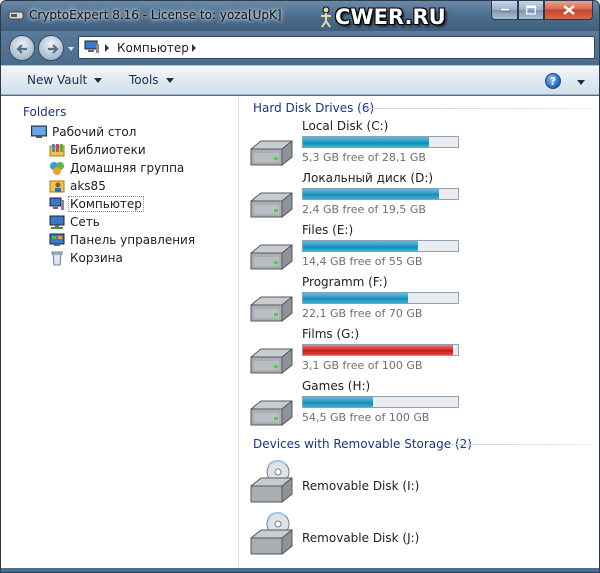  What do you see at coordinates (57, 168) in the screenshot?
I see `homegroup-icon` at bounding box center [57, 168].